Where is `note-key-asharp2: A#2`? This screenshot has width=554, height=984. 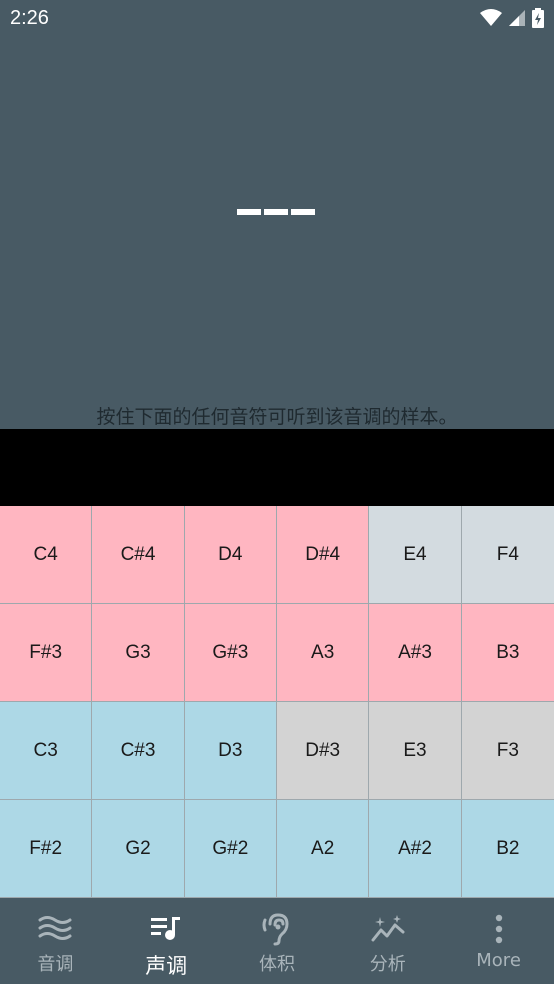 note-key-asharp2: A#2 is located at coordinates (415, 849).